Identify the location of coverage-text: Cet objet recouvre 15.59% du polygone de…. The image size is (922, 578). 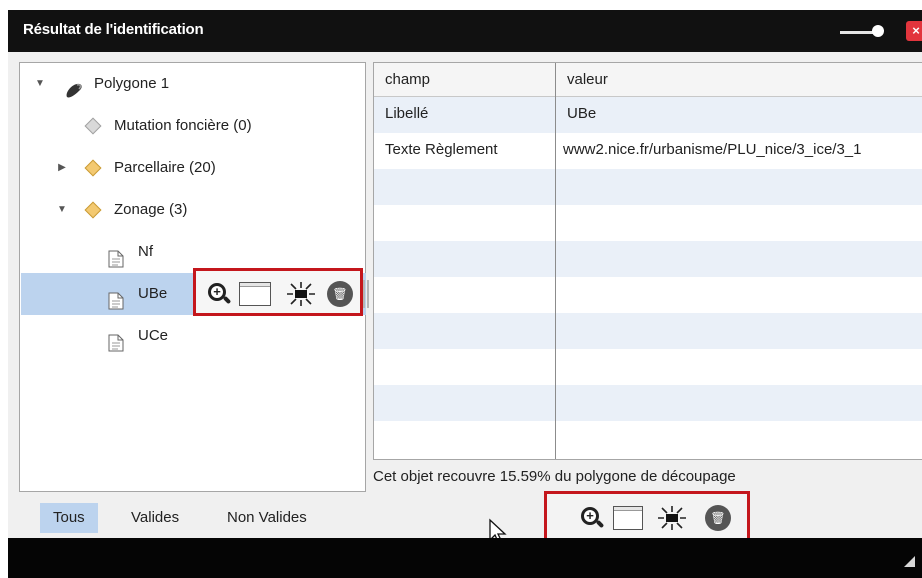
(554, 476).